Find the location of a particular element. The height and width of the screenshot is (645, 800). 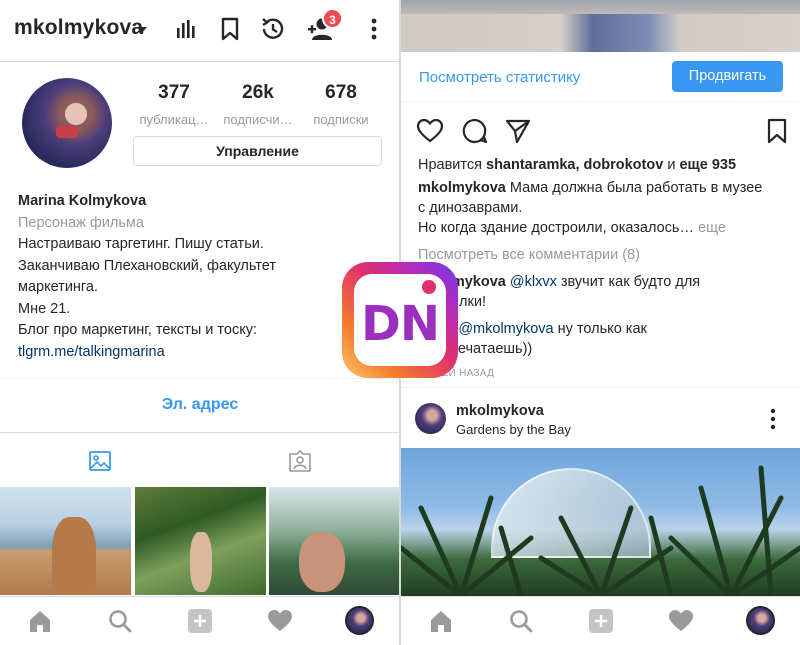

bio-line: маркетинга. is located at coordinates (58, 287).